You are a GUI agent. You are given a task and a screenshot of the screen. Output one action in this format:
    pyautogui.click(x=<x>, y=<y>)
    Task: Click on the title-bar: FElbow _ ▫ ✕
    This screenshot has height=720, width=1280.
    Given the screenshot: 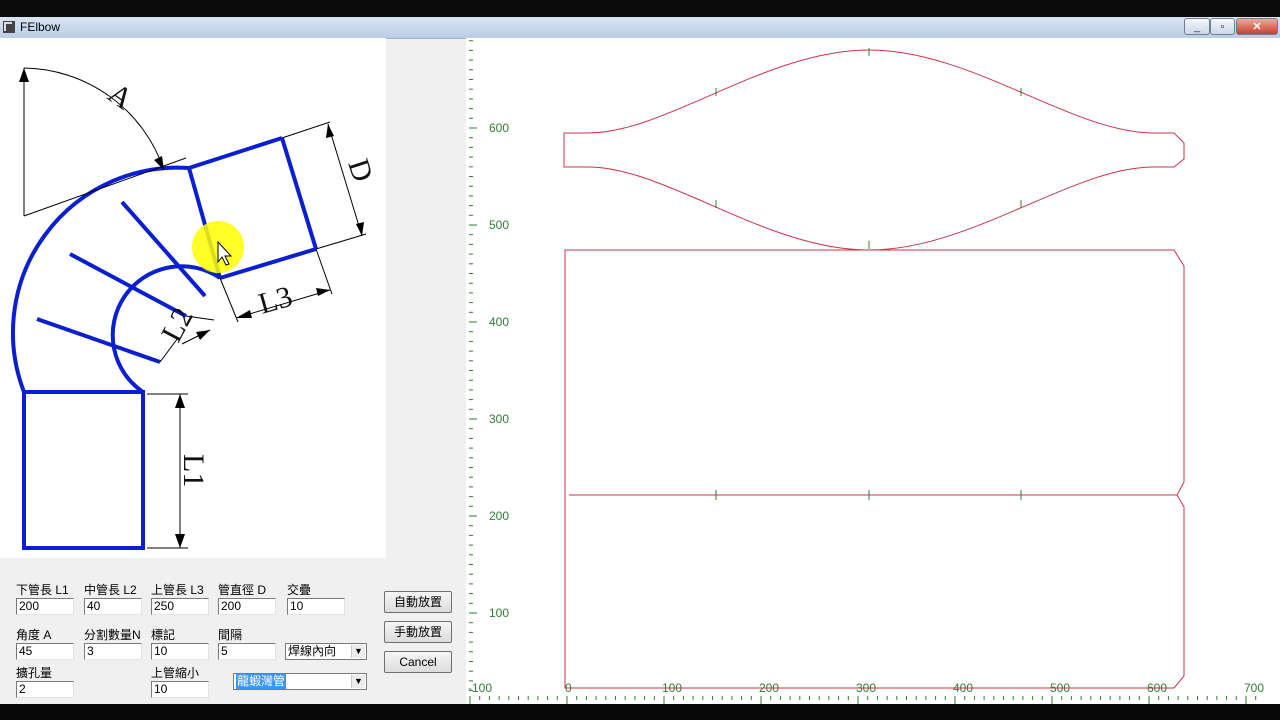 What is the action you would take?
    pyautogui.click(x=640, y=28)
    